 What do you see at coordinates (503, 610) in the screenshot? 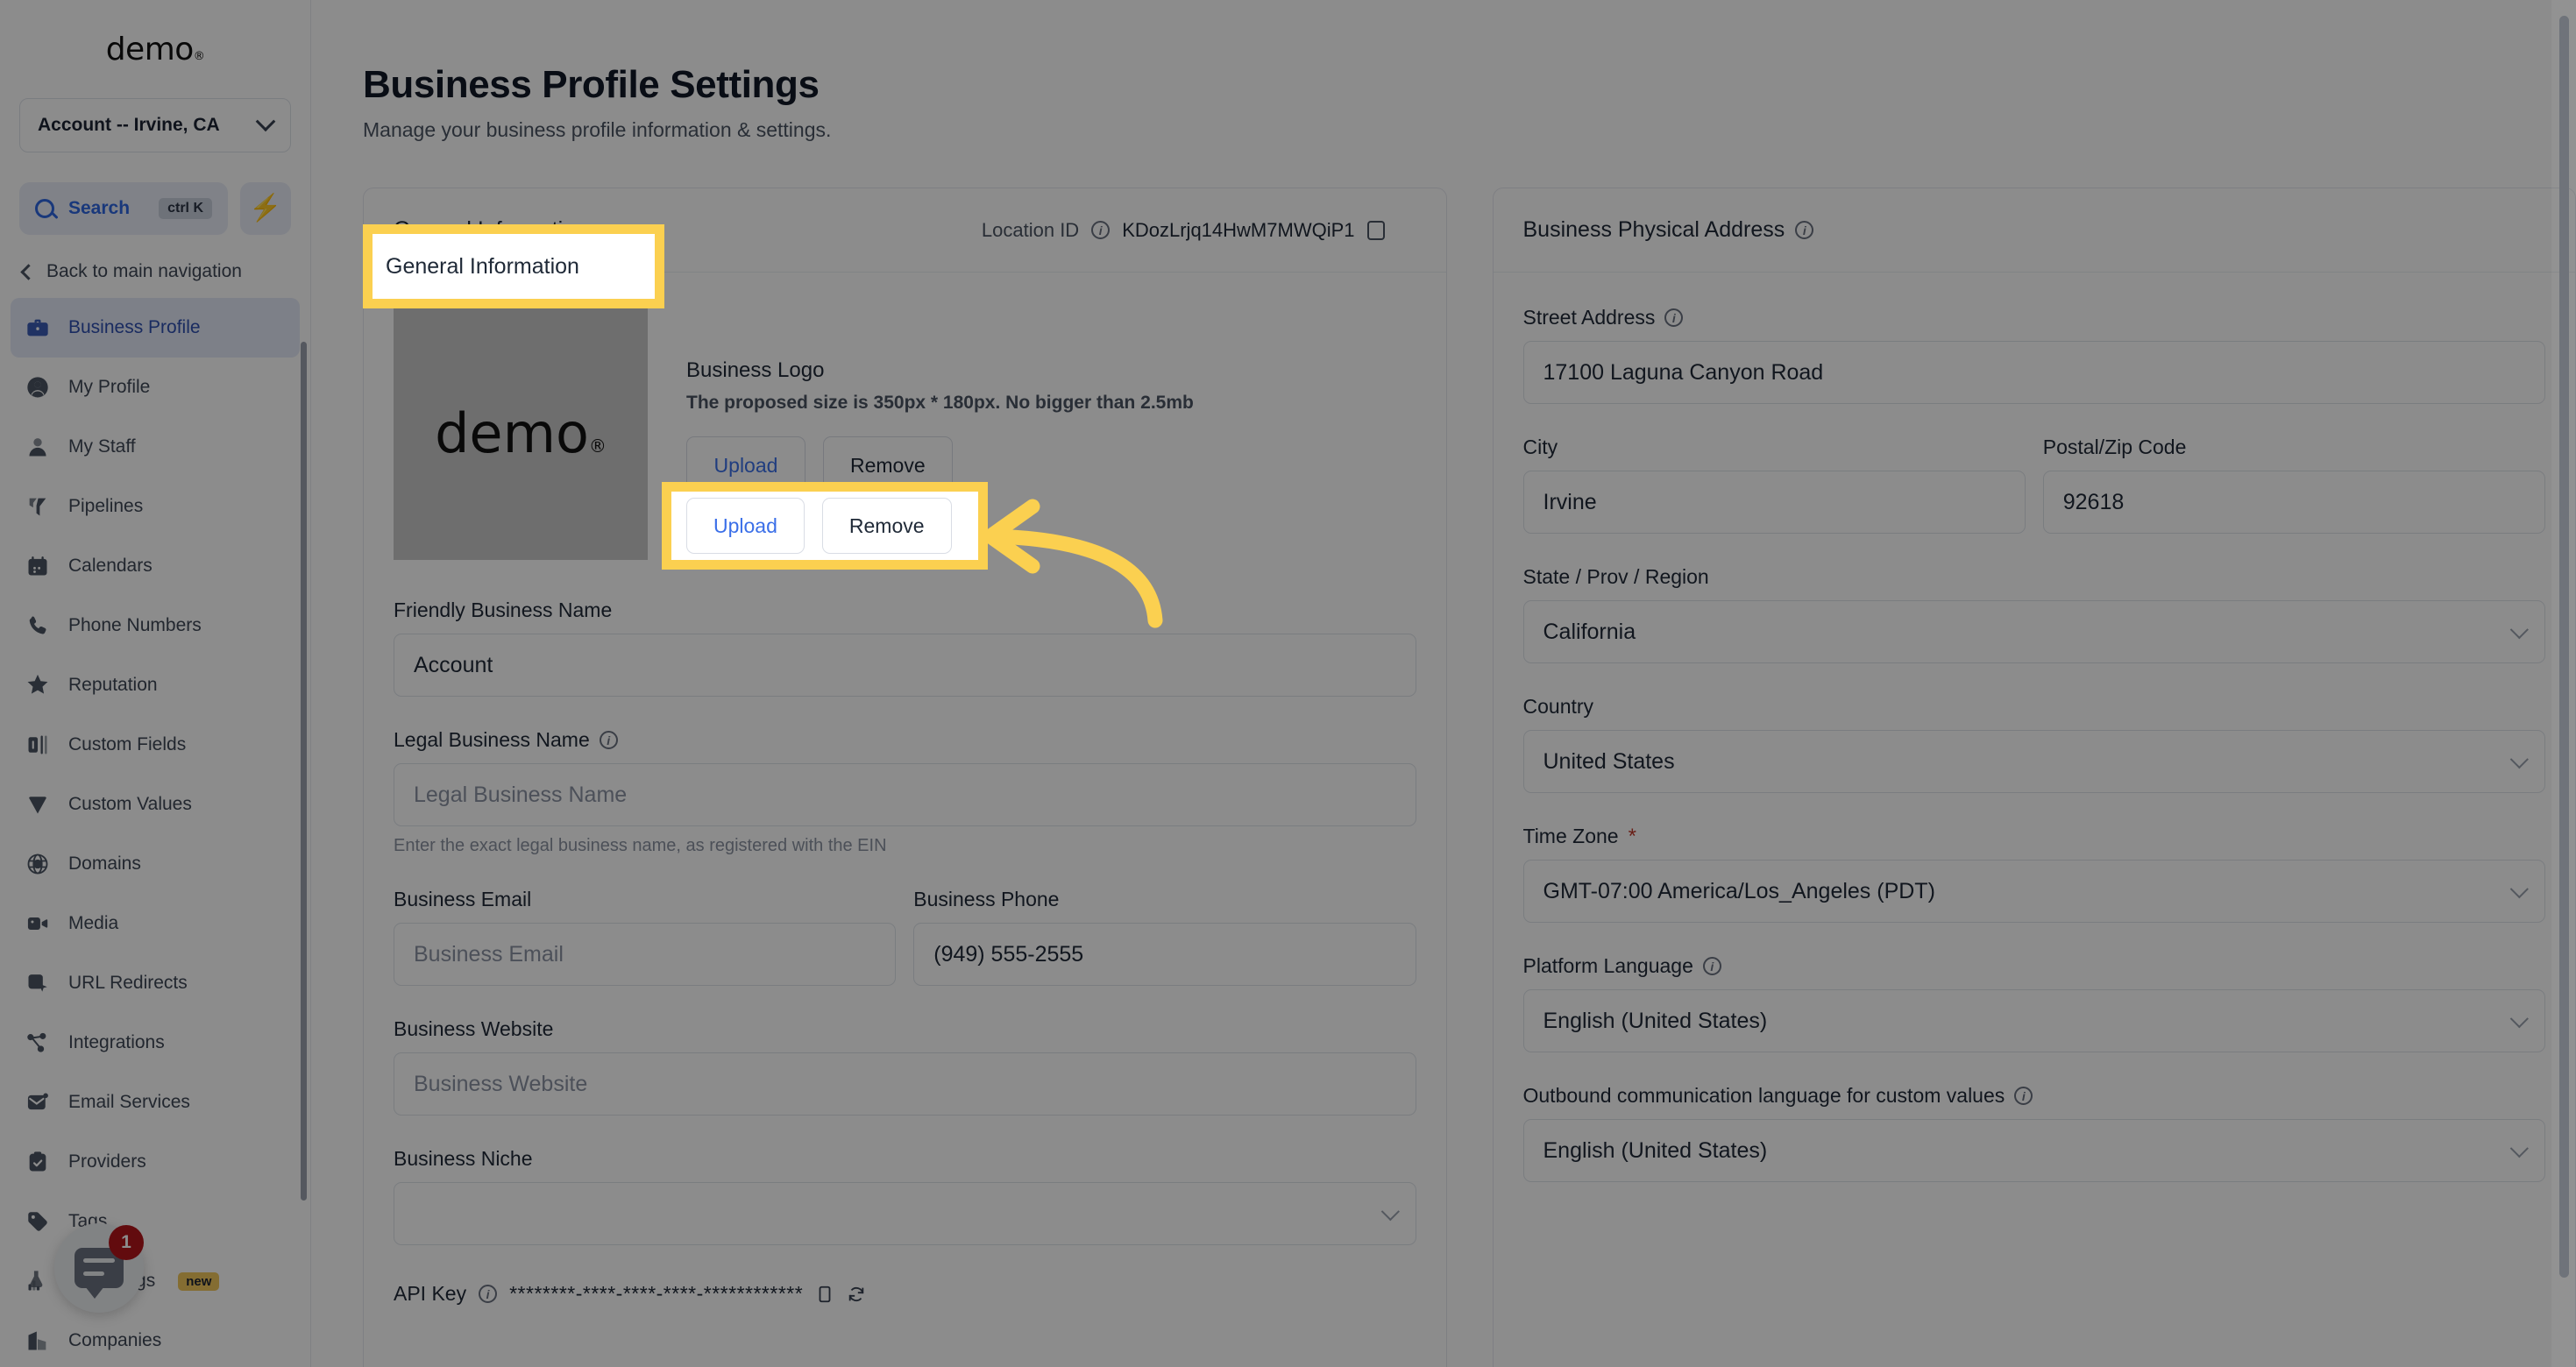
I see `friendly-business-name-label: Friendly Business Name` at bounding box center [503, 610].